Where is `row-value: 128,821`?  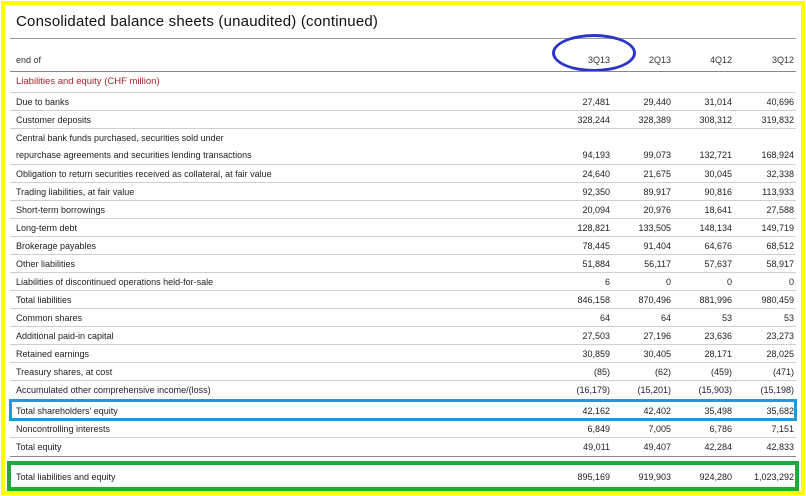
row-value: 128,821 is located at coordinates (593, 228).